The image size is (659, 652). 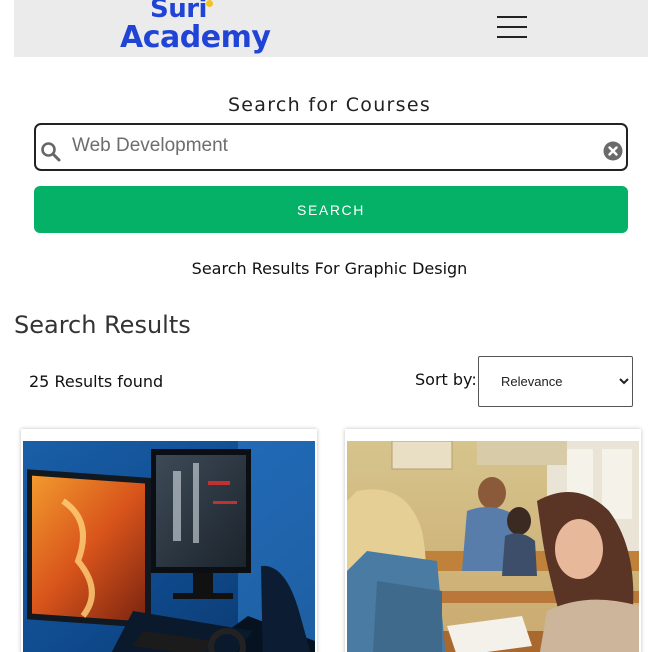 I want to click on search-input, so click(x=332, y=146).